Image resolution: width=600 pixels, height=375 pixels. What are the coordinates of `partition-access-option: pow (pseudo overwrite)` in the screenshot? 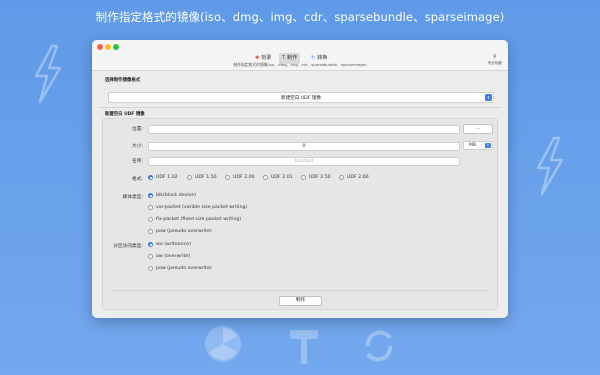 It's located at (180, 268).